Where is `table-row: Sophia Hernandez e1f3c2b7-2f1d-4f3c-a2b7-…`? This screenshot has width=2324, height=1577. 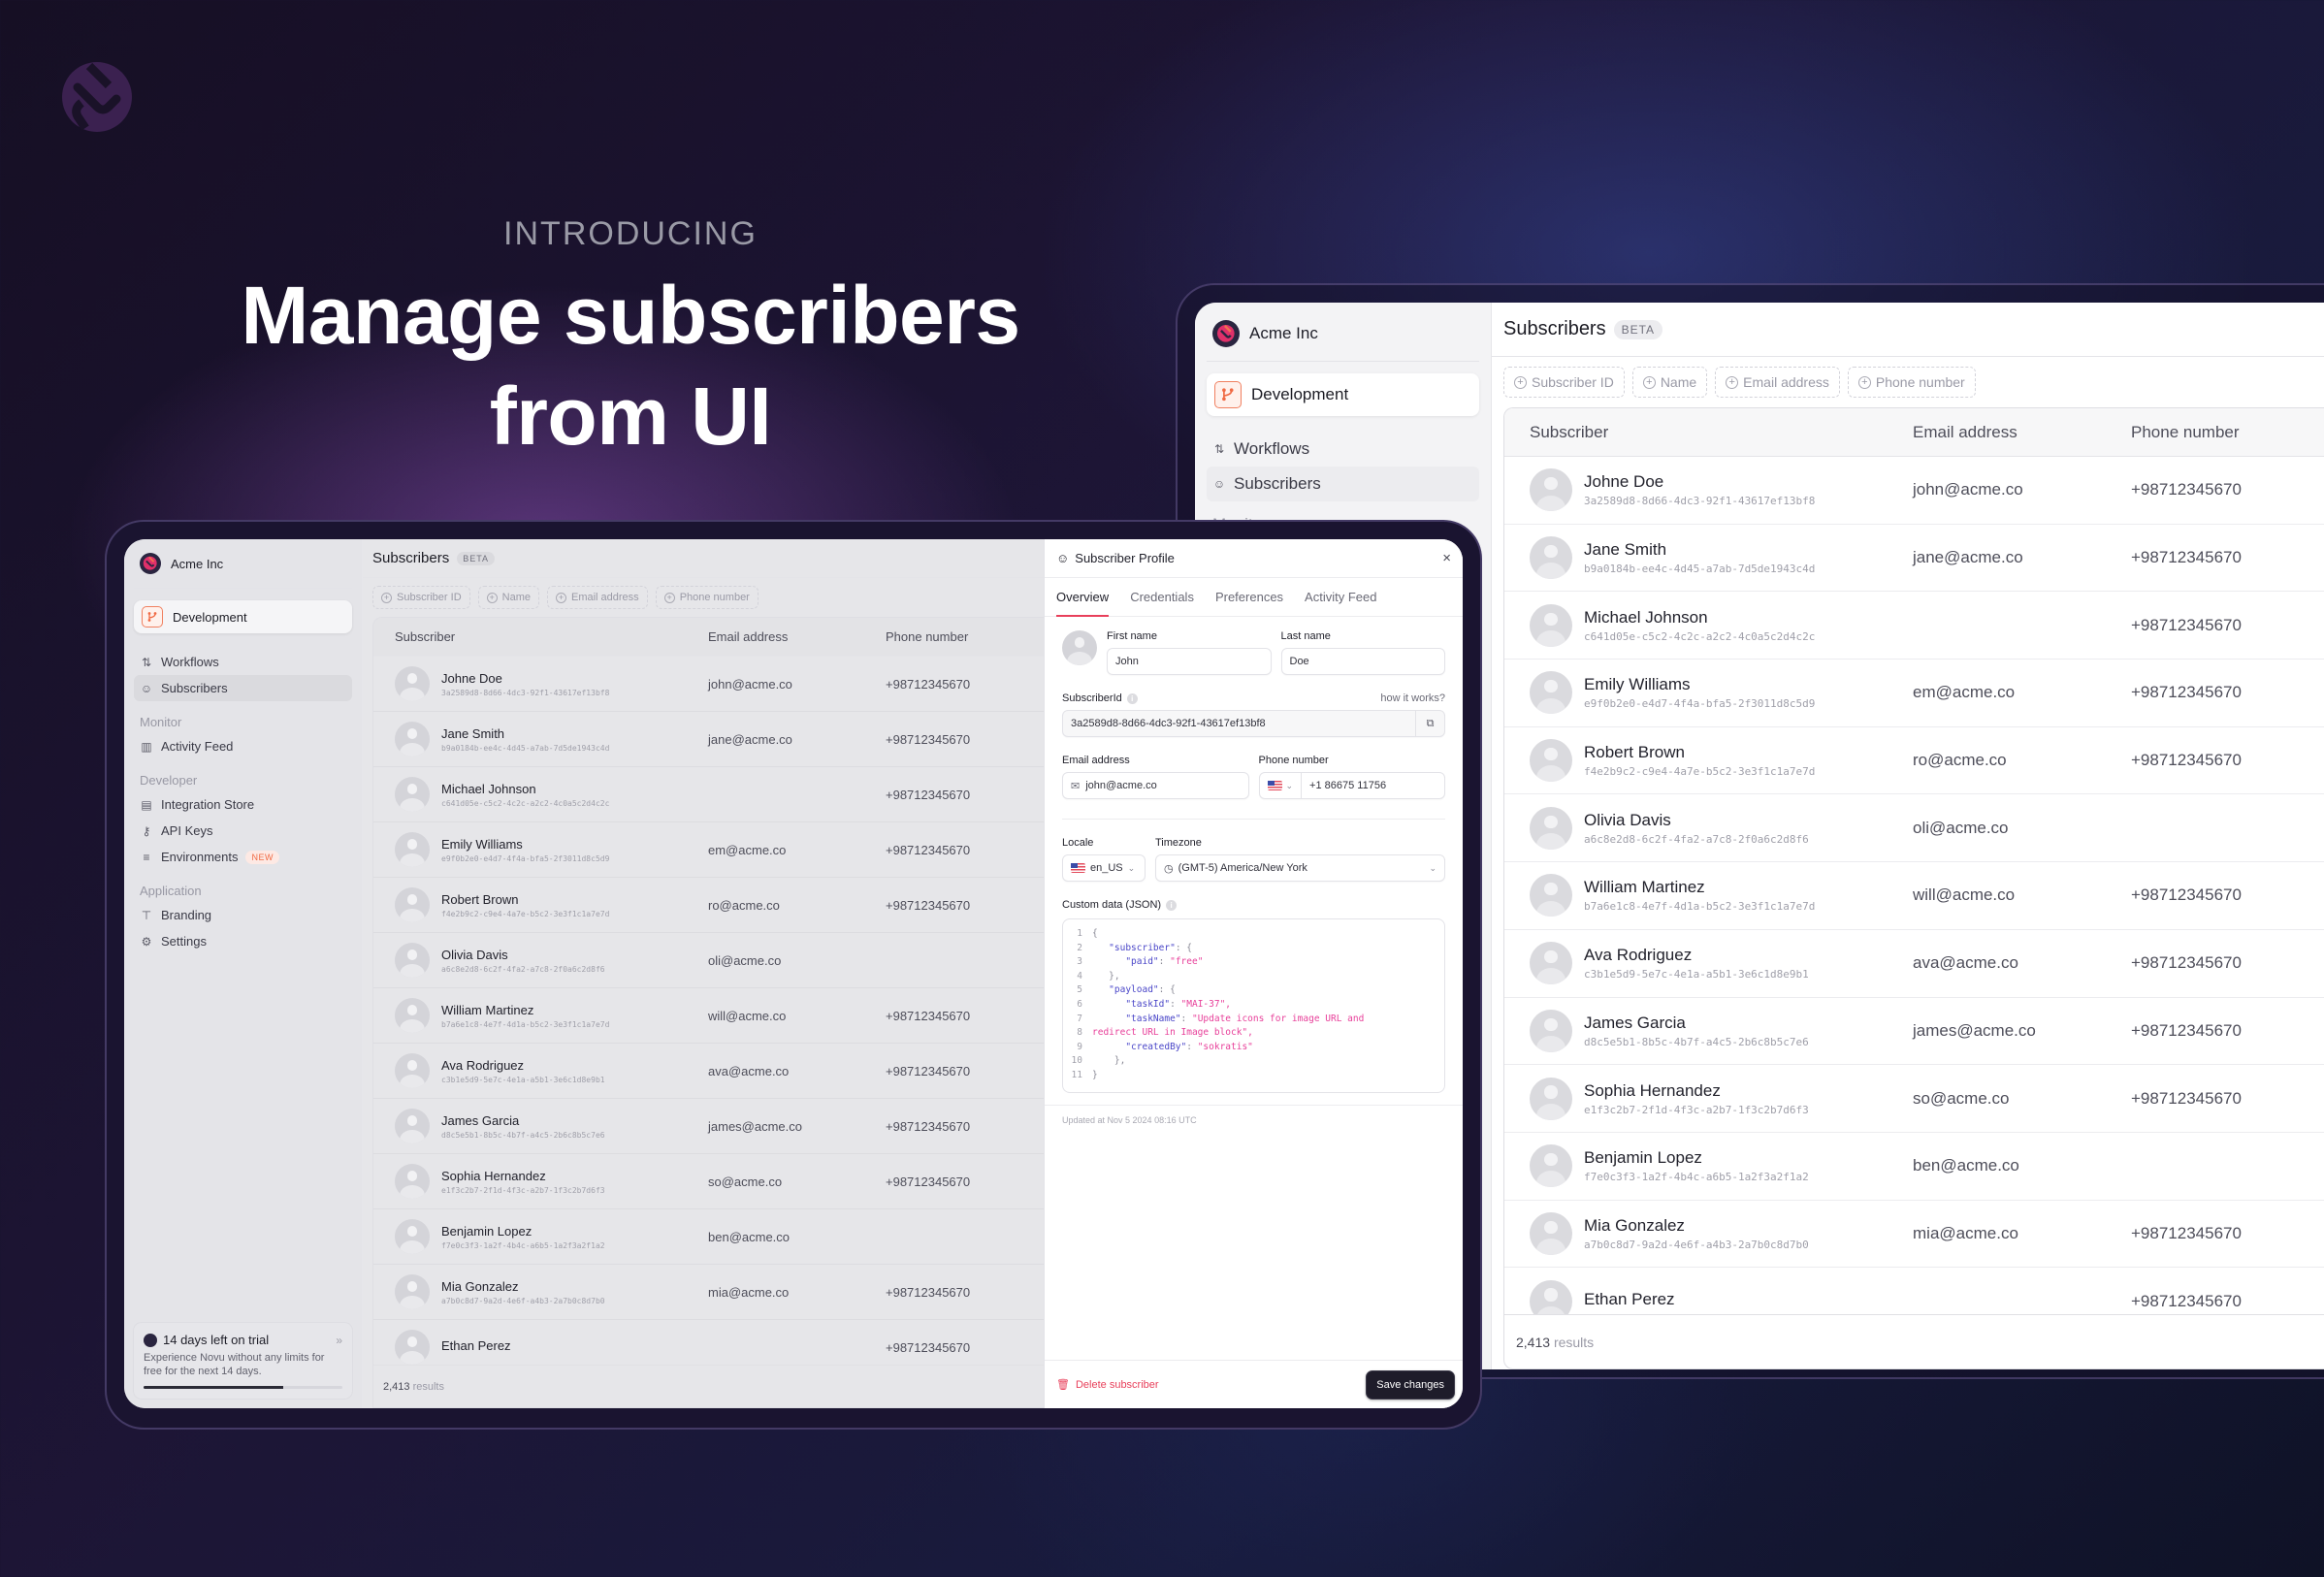
table-row: Sophia Hernandez e1f3c2b7-2f1d-4f3c-a2b7-… is located at coordinates (1914, 1099).